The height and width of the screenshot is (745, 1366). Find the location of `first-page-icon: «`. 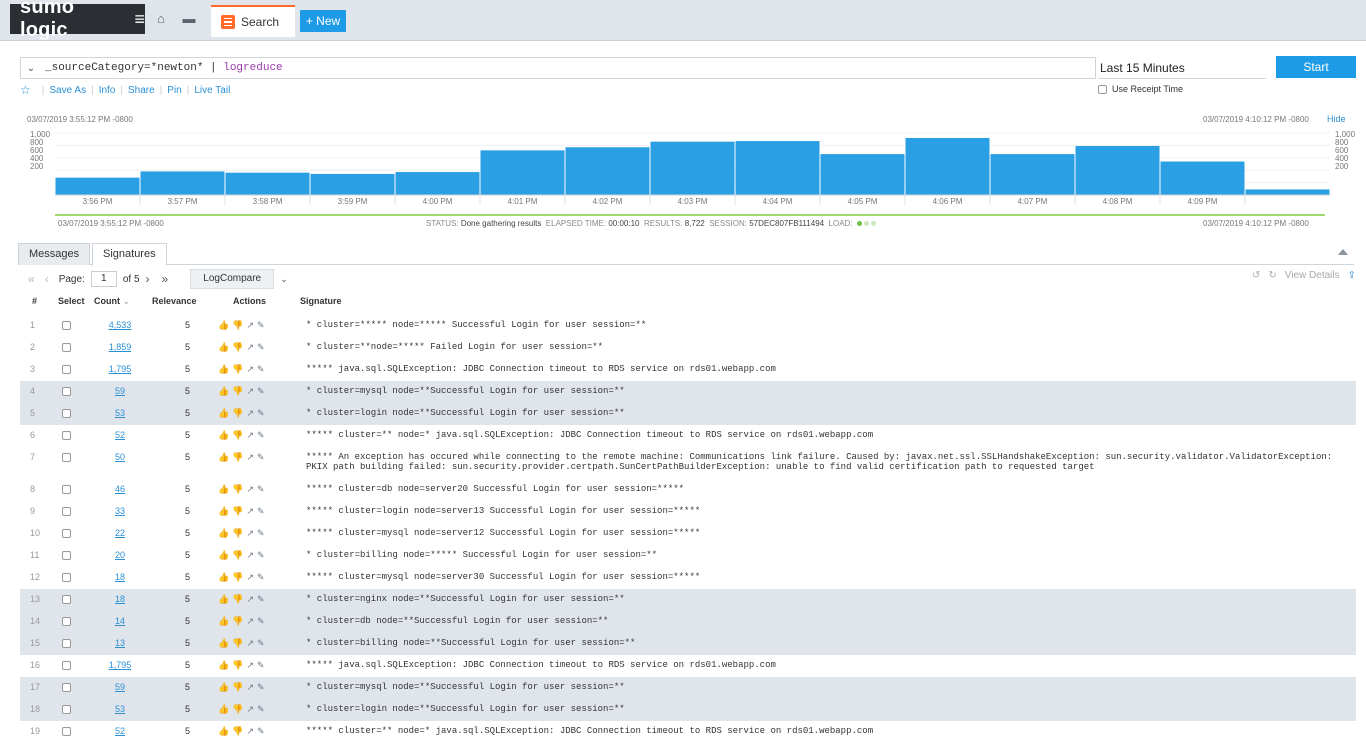

first-page-icon: « is located at coordinates (31, 279).